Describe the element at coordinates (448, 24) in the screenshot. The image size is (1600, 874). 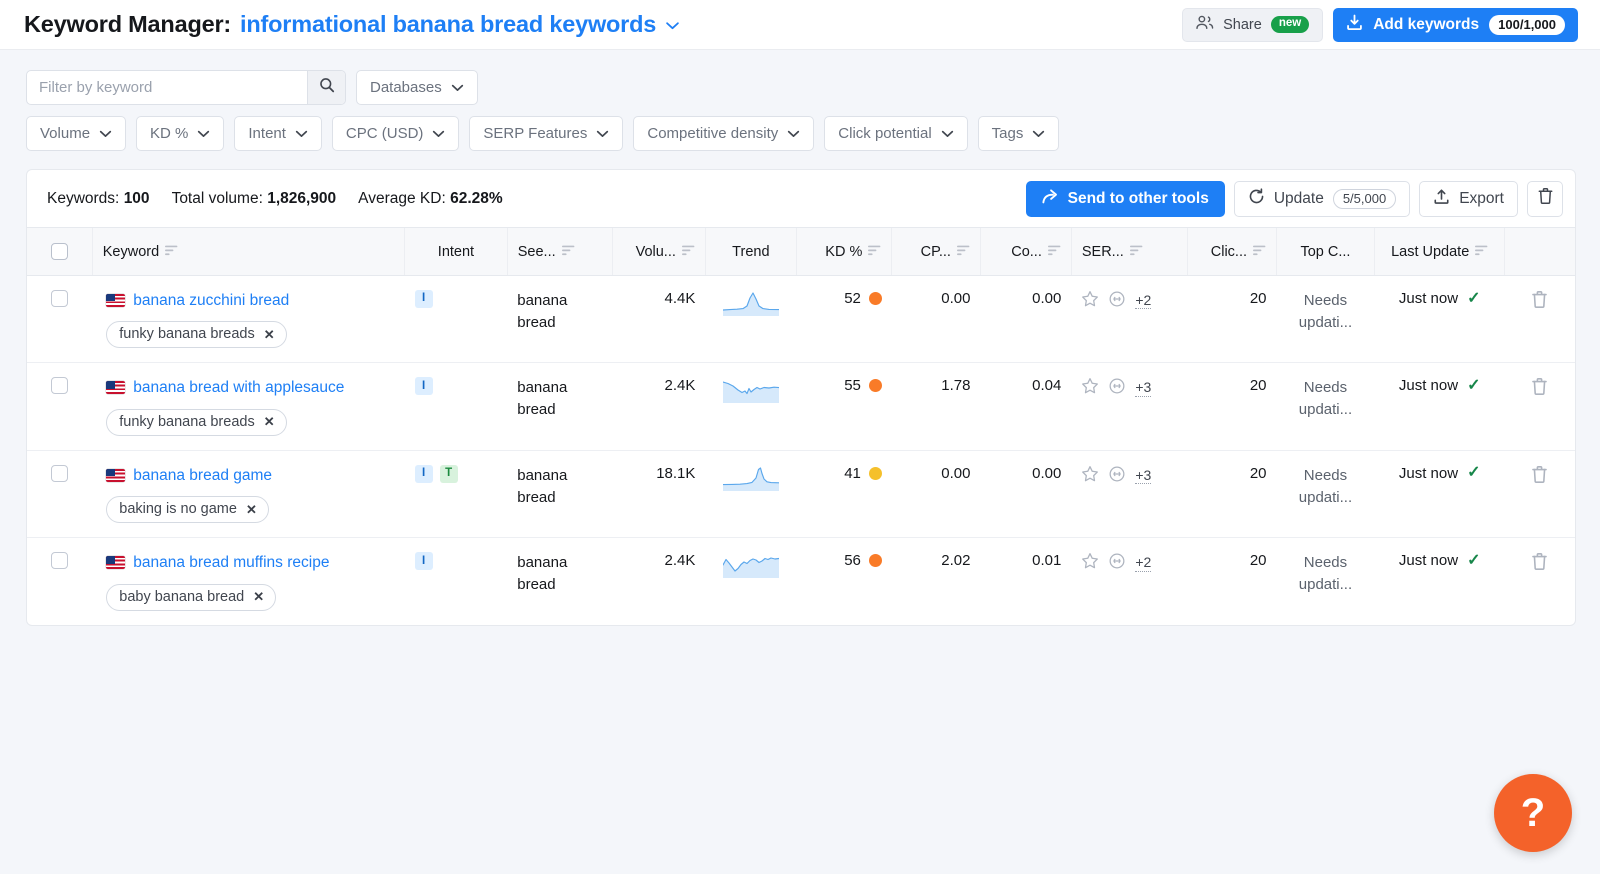
I see `keyword-list-name: informational banana bread keywords` at that location.